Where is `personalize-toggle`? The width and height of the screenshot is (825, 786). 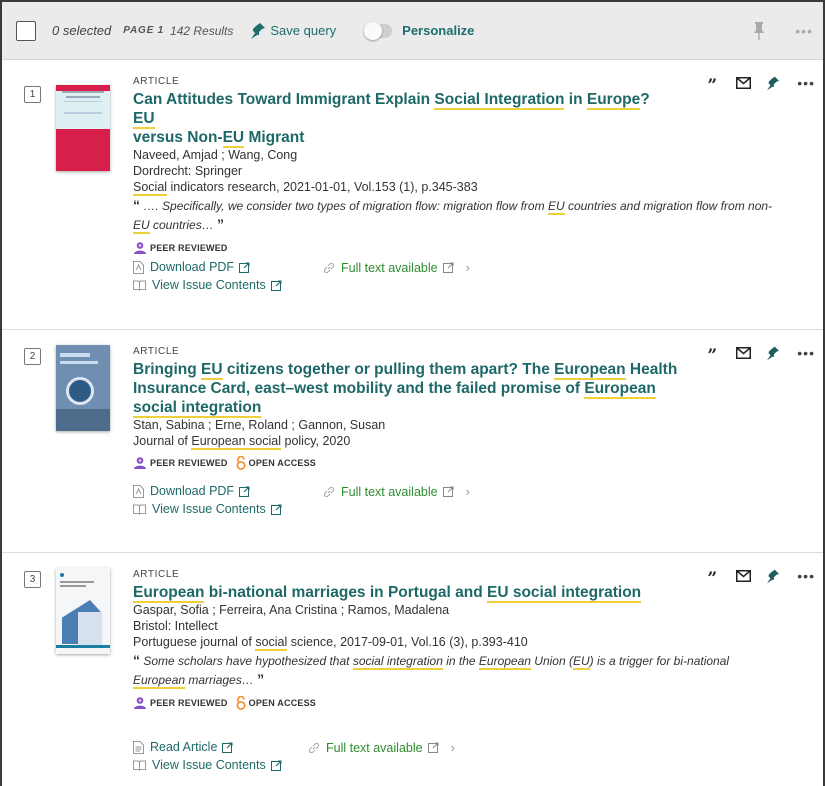
personalize-toggle is located at coordinates (378, 30).